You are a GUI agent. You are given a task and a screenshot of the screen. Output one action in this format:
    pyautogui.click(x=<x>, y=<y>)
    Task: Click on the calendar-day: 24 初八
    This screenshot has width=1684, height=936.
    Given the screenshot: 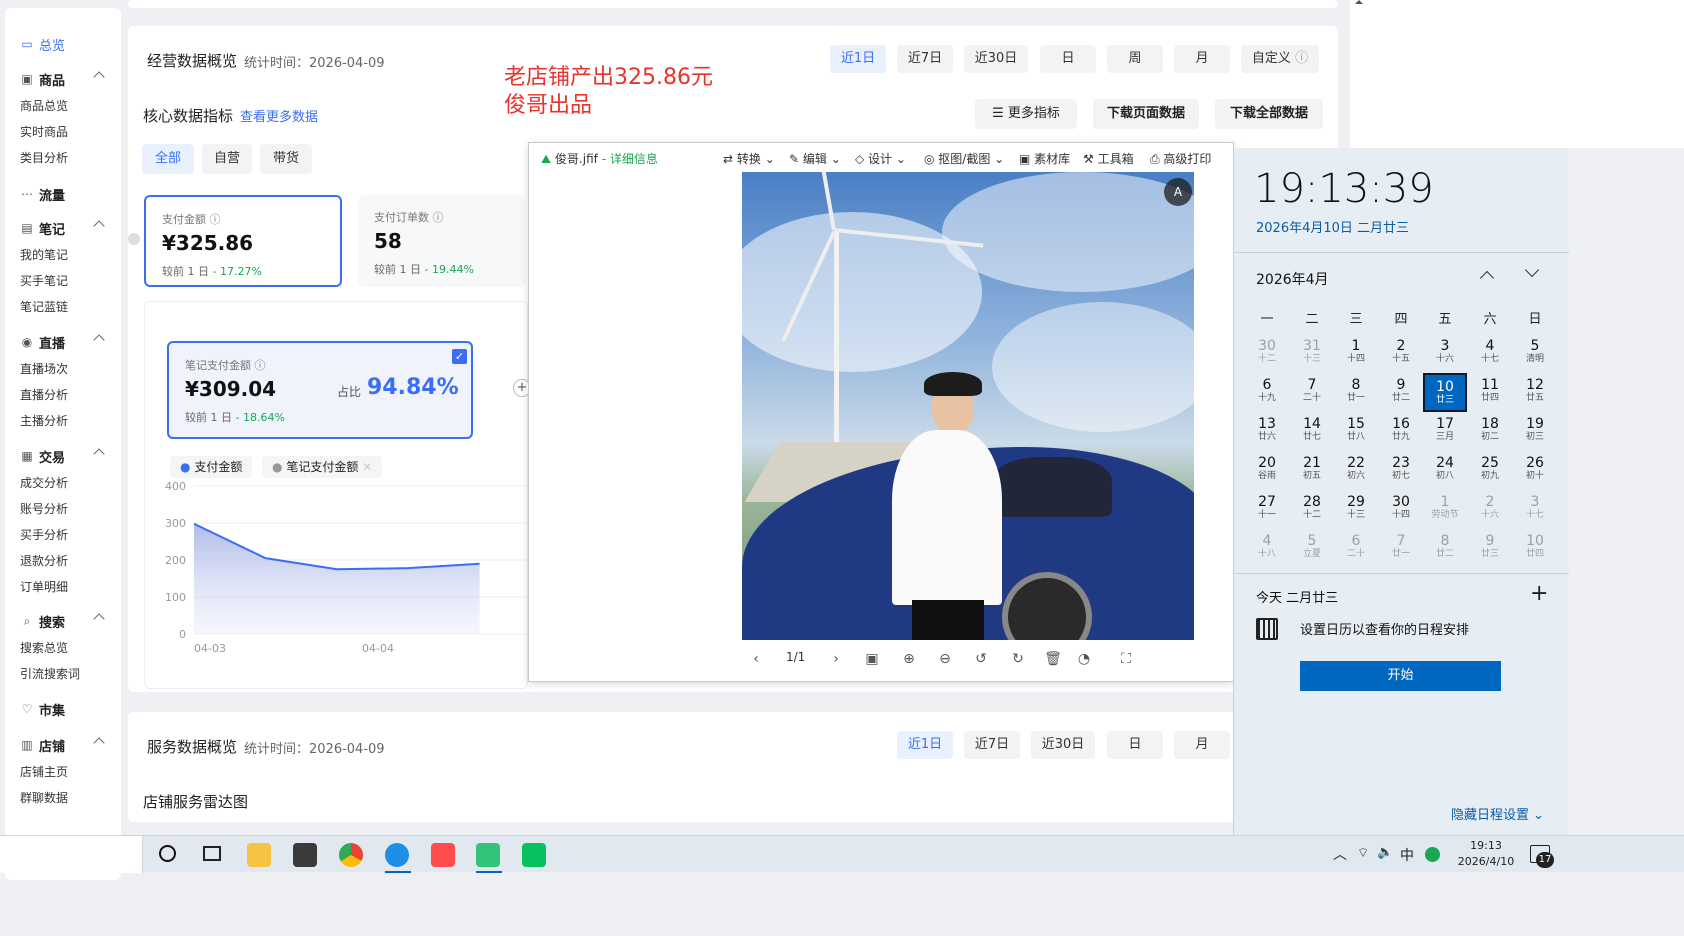 What is the action you would take?
    pyautogui.click(x=1445, y=470)
    